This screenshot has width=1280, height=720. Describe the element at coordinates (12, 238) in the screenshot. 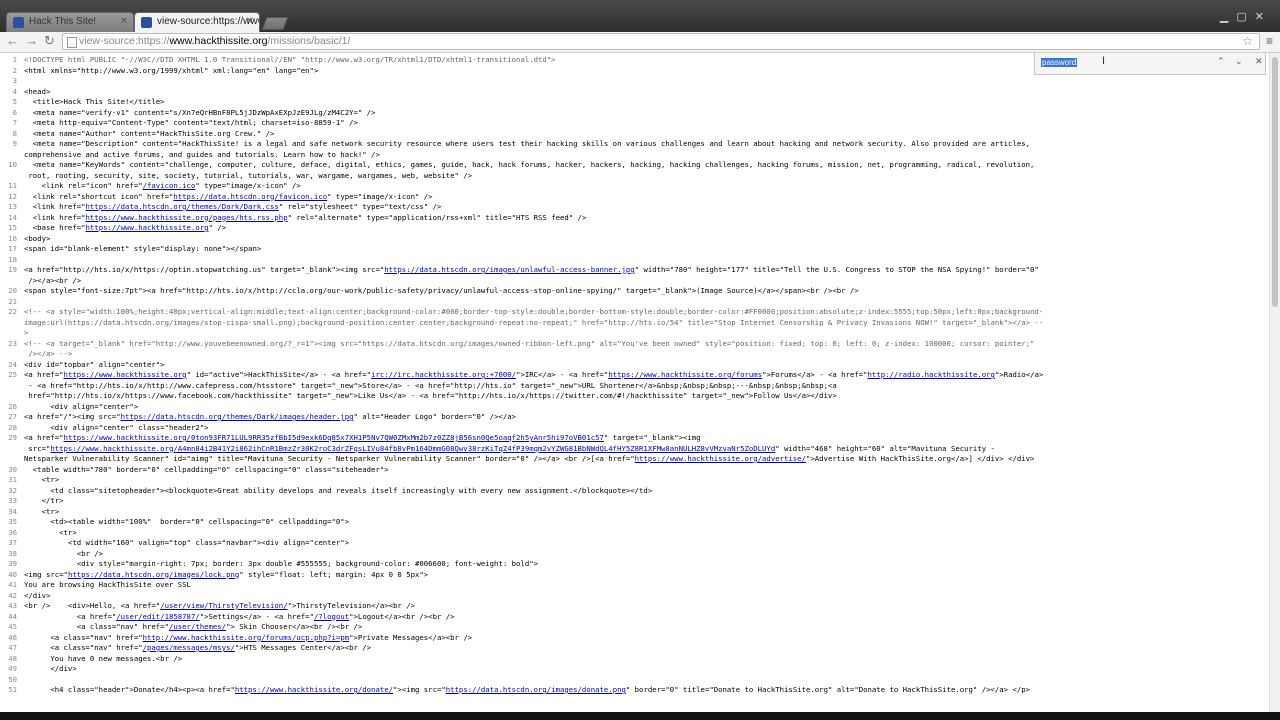

I see `line-number: 16` at that location.